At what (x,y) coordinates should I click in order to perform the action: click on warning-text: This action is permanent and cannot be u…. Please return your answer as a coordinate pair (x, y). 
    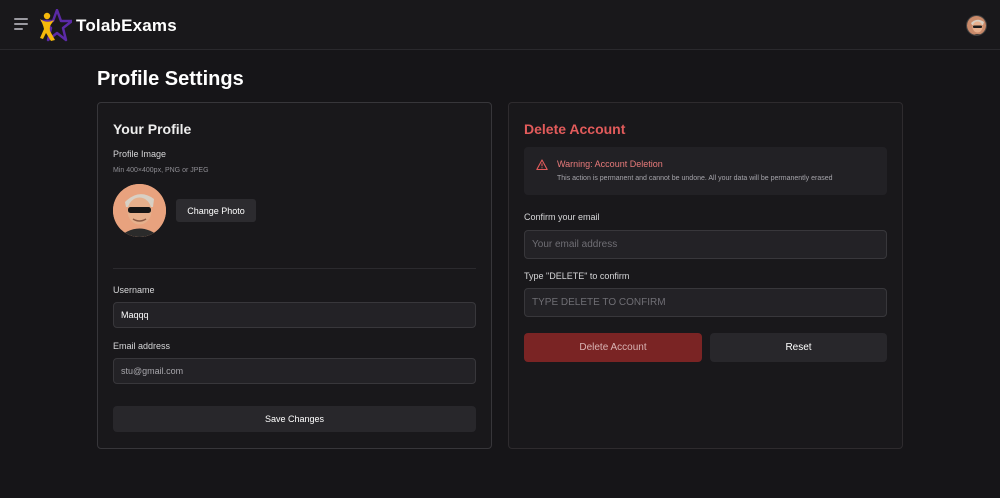
    Looking at the image, I should click on (695, 178).